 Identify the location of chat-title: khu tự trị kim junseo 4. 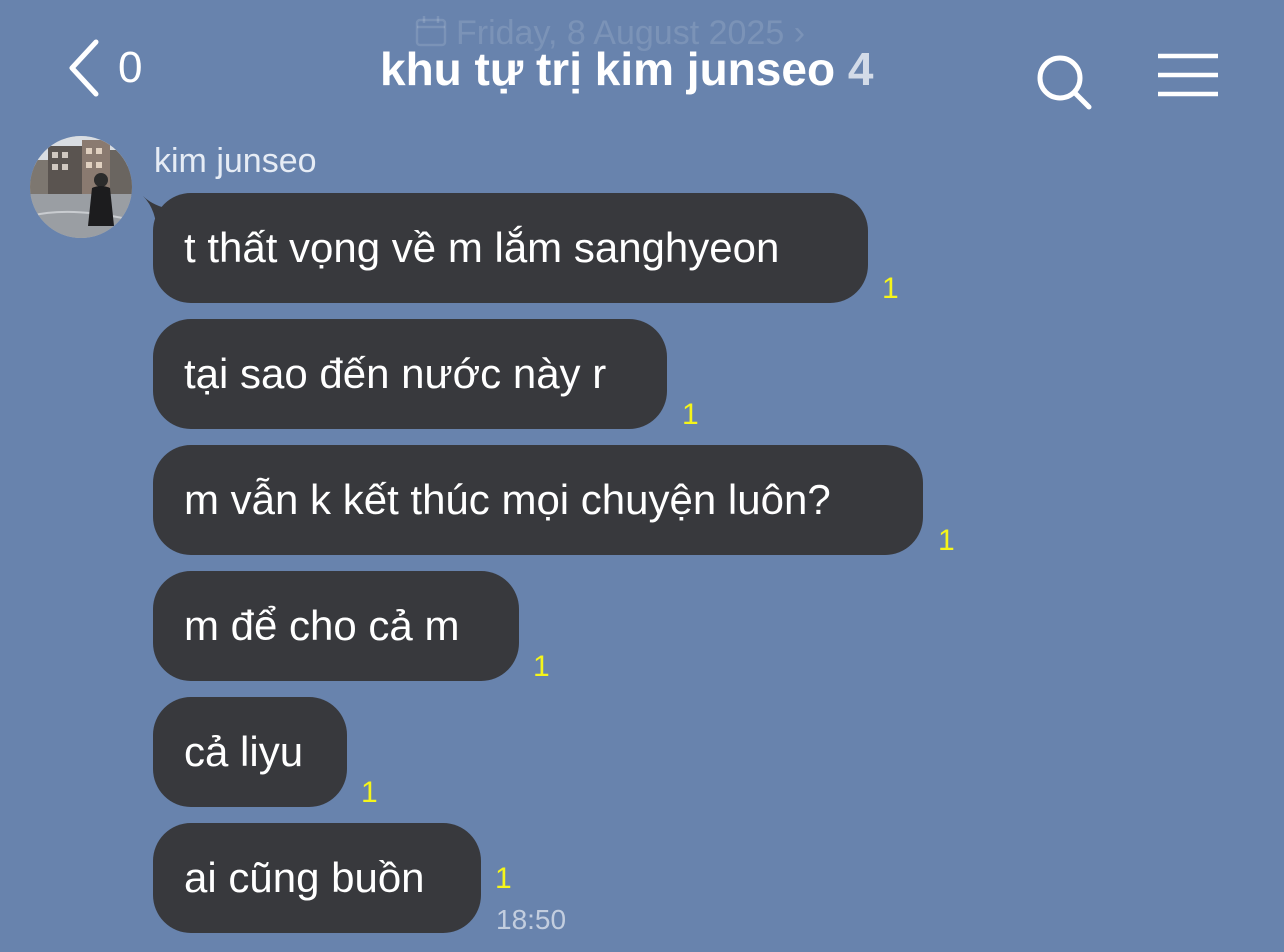
(626, 69).